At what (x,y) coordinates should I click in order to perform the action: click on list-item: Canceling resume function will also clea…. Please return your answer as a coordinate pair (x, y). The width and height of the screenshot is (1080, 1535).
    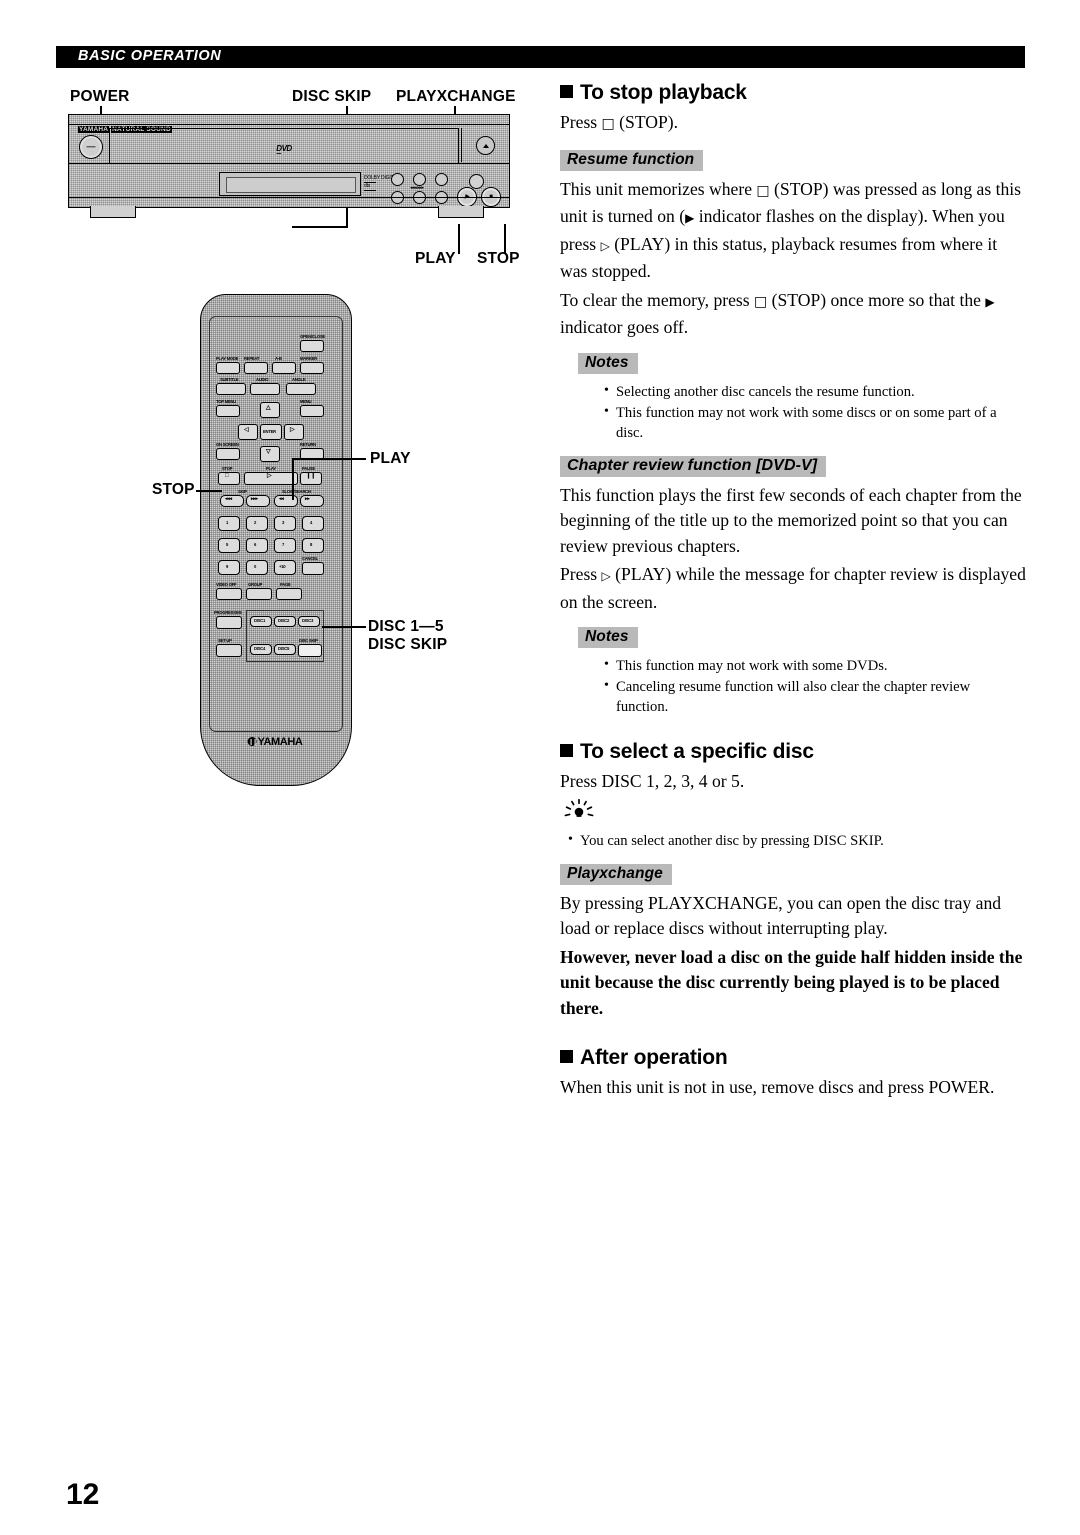
    Looking at the image, I should click on (815, 696).